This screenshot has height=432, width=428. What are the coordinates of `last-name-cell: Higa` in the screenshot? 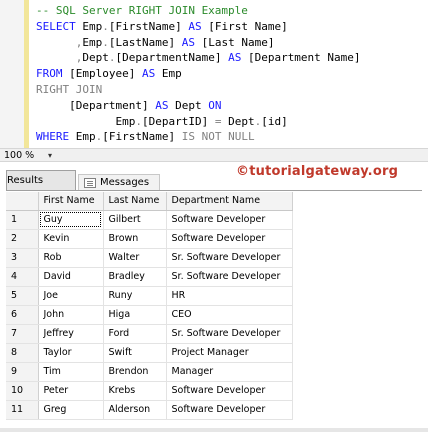 It's located at (135, 315).